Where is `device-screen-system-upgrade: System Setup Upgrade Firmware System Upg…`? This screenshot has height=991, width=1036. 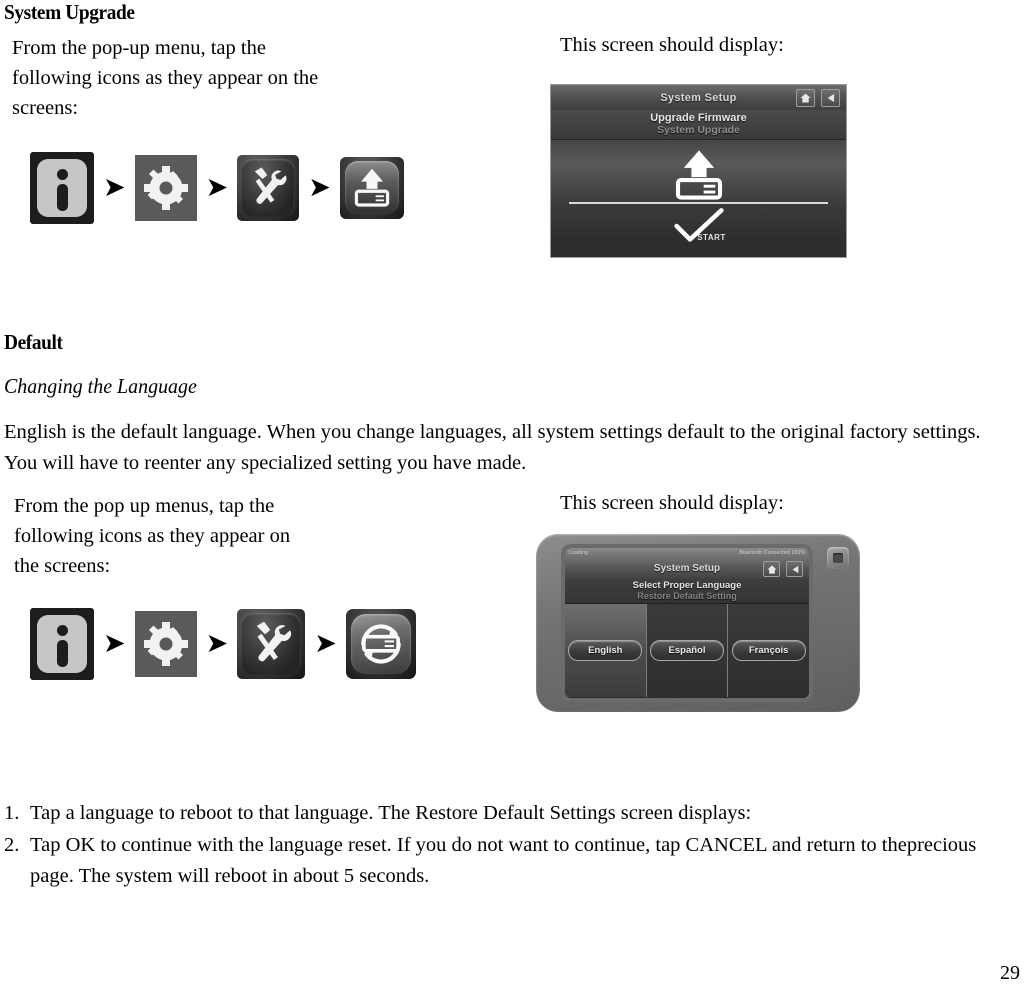 device-screen-system-upgrade: System Setup Upgrade Firmware System Upg… is located at coordinates (698, 171).